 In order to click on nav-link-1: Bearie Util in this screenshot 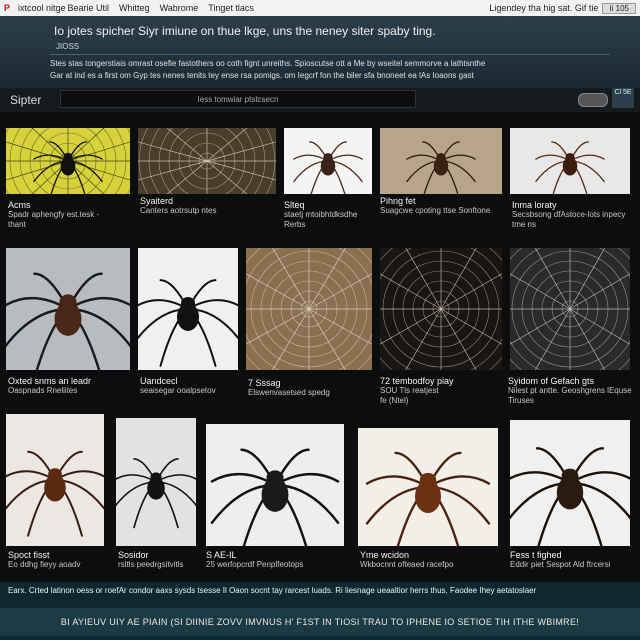, I will do `click(89, 8)`.